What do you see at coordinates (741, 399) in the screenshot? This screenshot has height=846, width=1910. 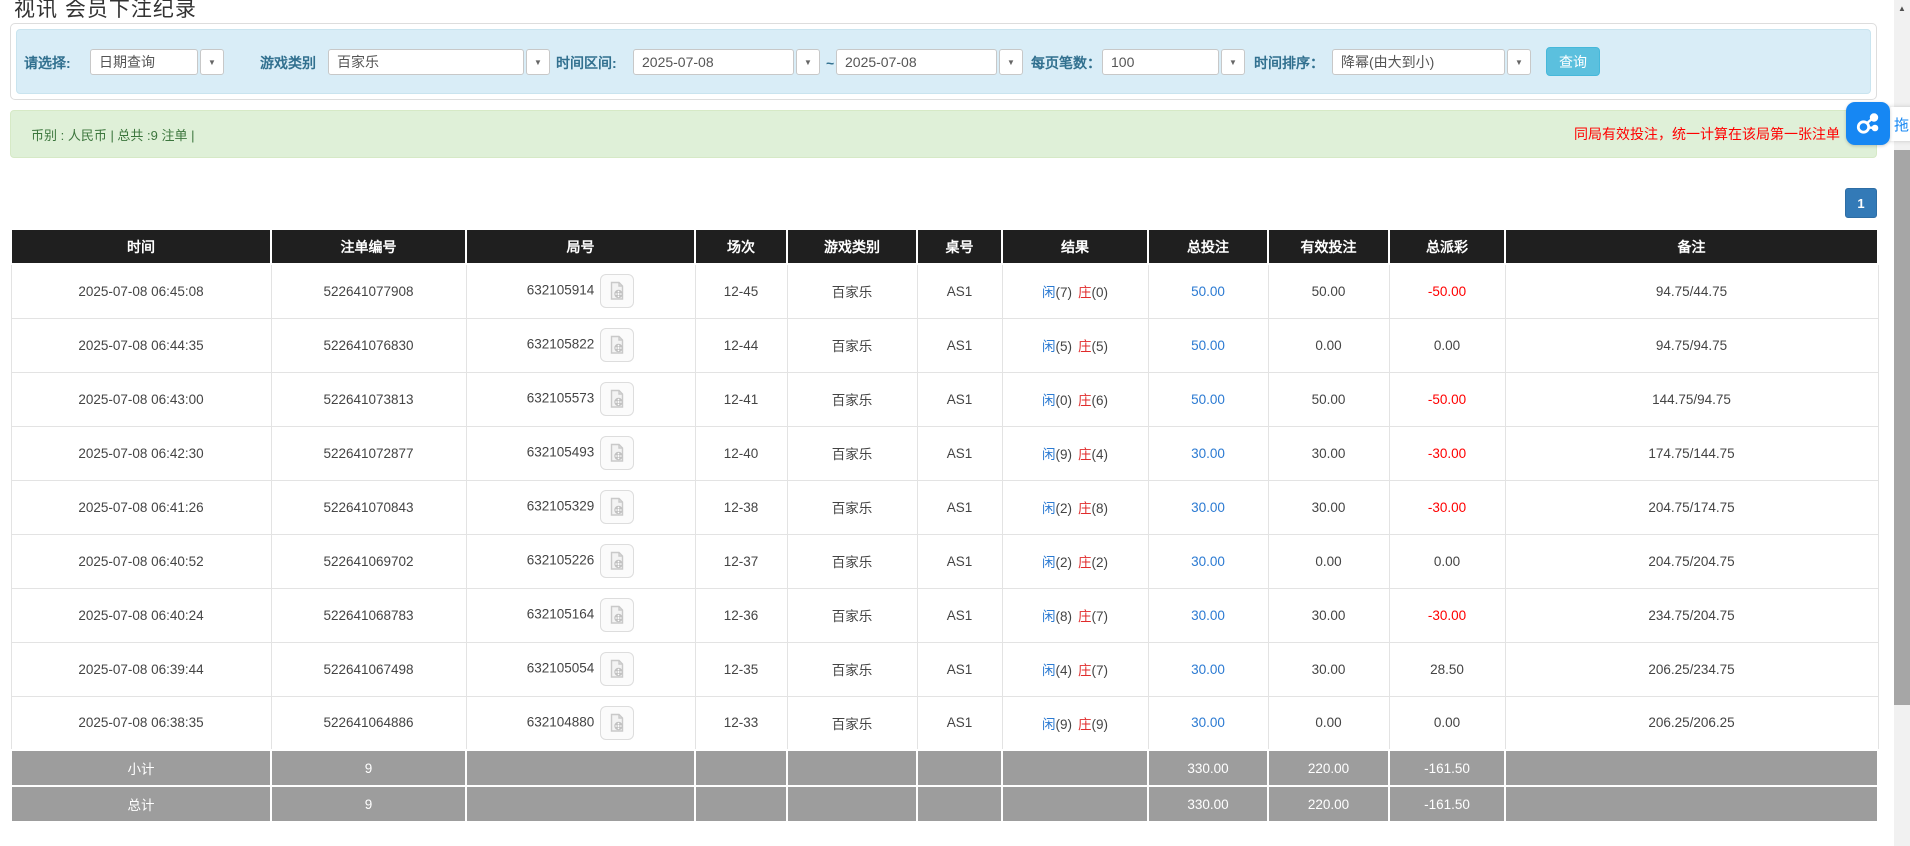 I see `cell-session: 12-41` at bounding box center [741, 399].